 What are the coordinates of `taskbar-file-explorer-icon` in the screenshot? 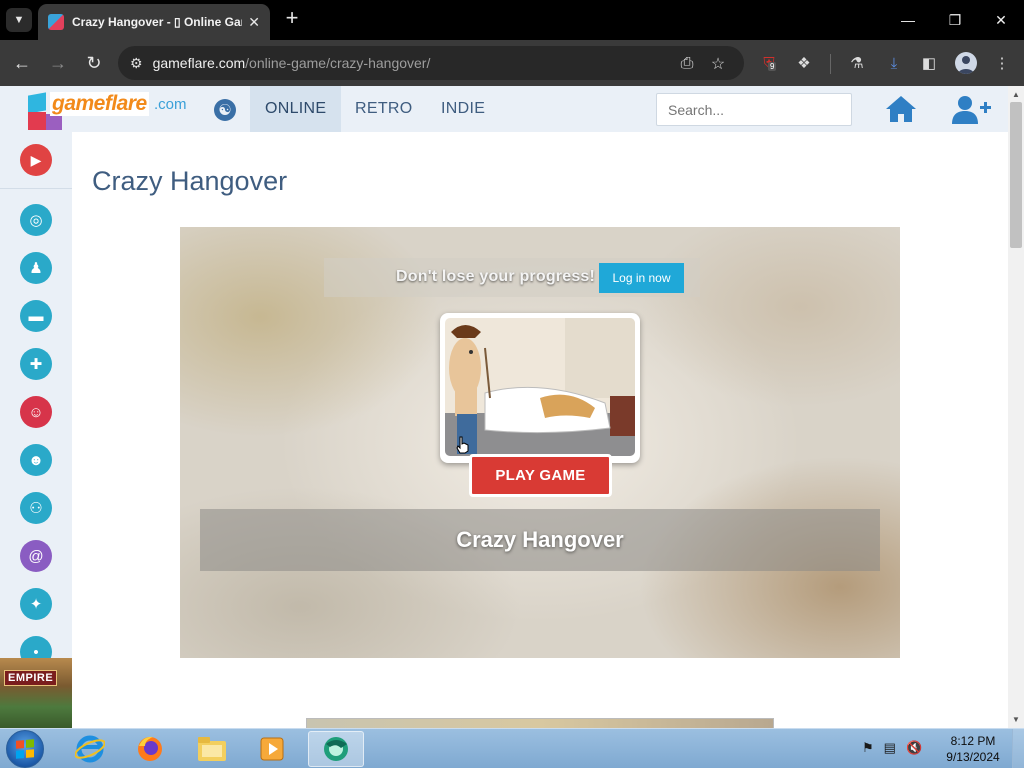 It's located at (212, 749).